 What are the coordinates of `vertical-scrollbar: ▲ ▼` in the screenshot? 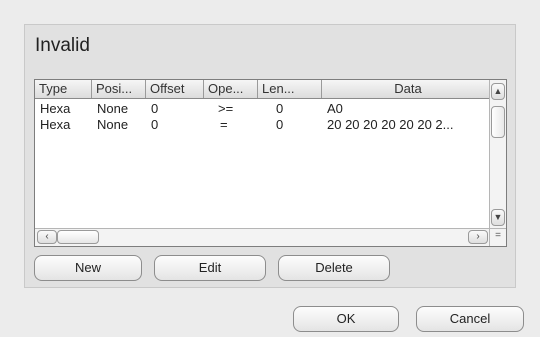 It's located at (497, 154).